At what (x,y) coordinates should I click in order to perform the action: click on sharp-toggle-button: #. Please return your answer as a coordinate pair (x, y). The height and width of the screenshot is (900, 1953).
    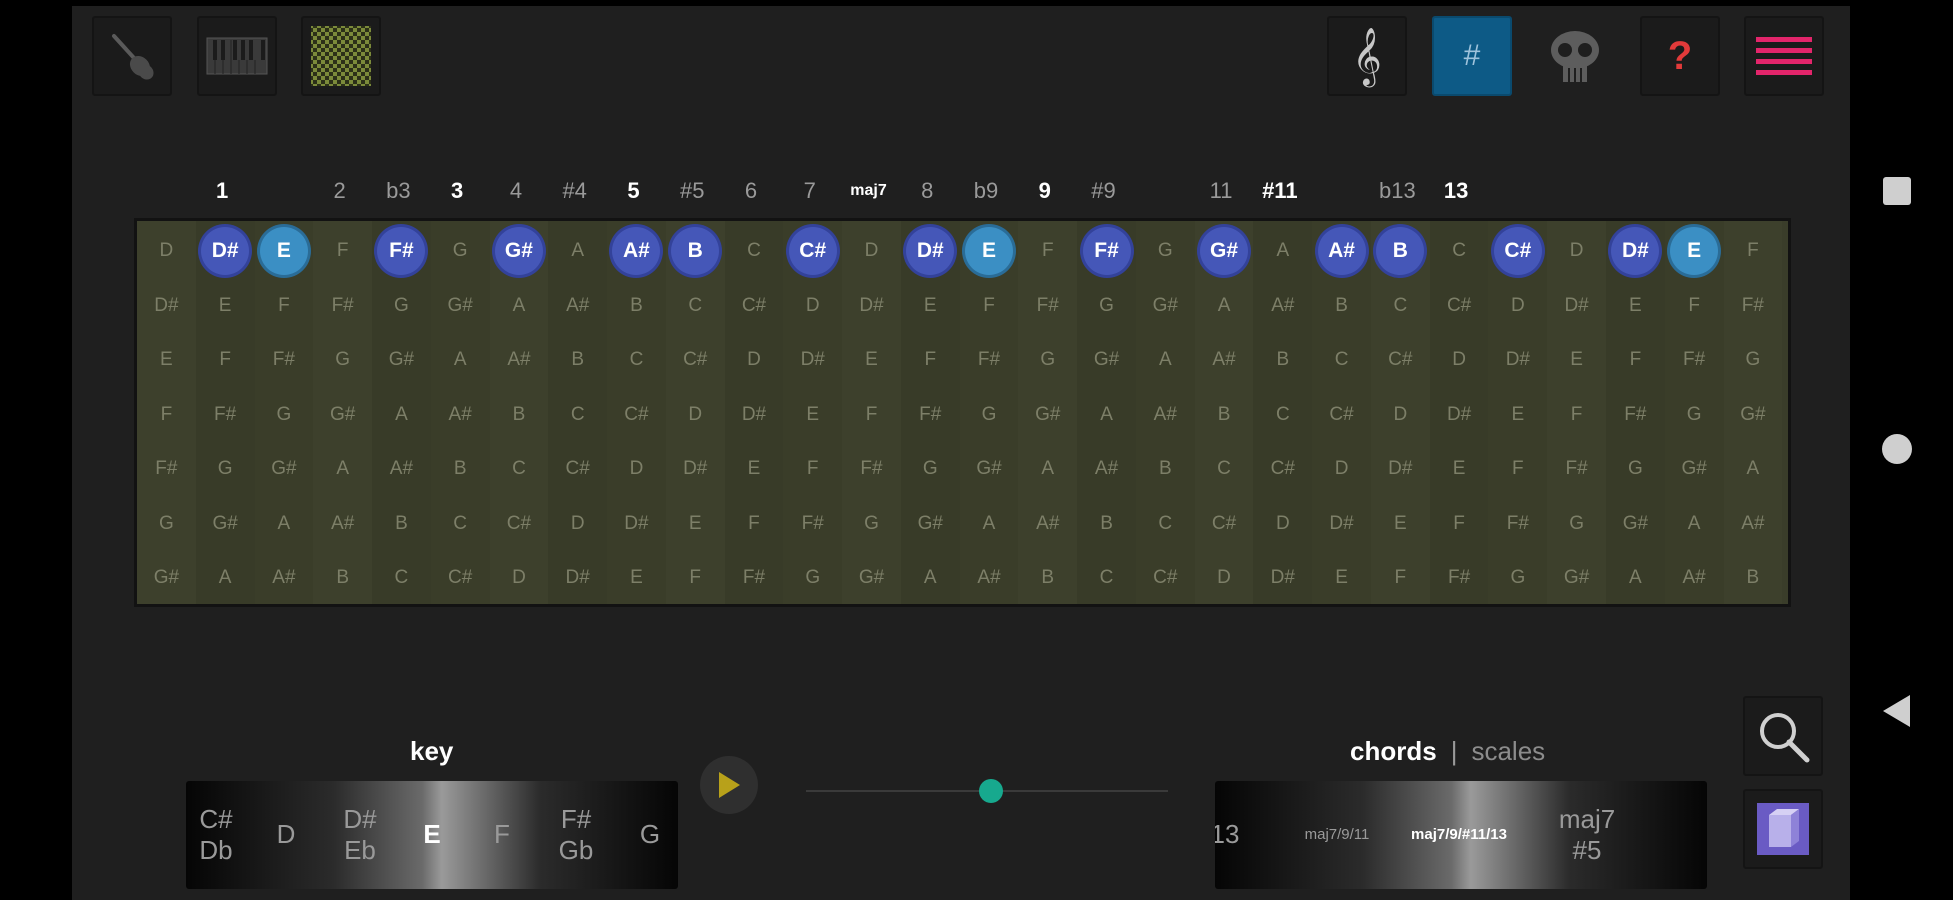
    Looking at the image, I should click on (1472, 56).